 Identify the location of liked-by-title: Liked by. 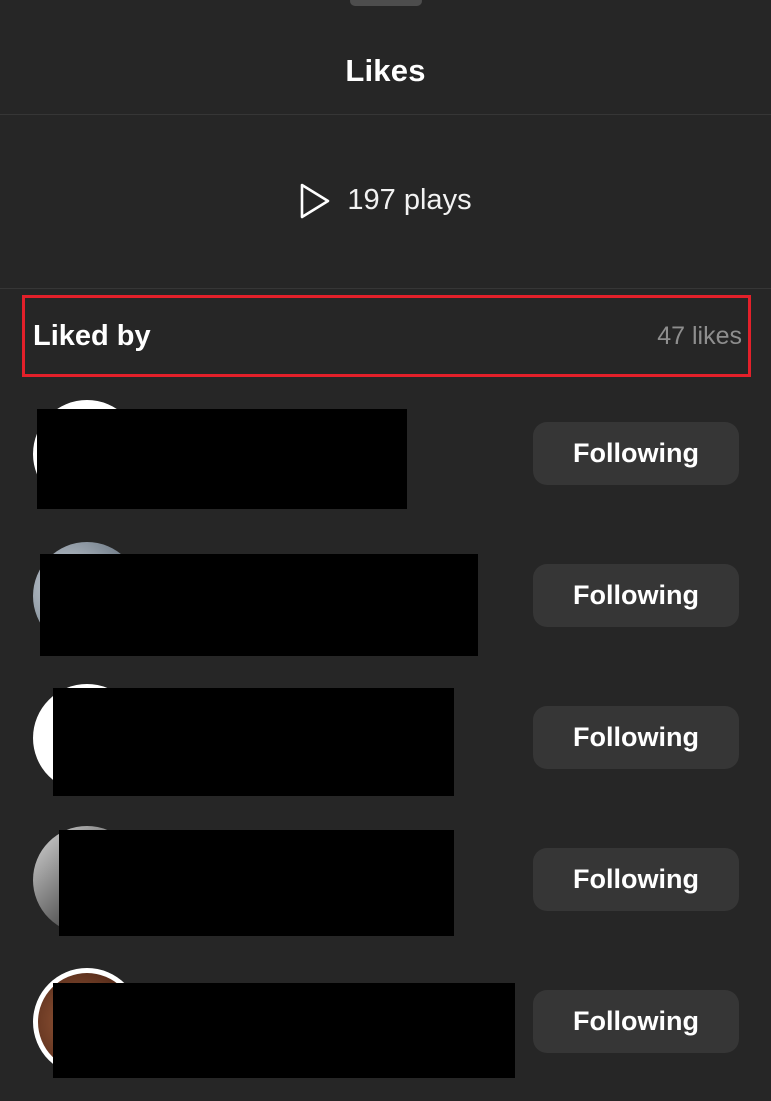
(92, 335).